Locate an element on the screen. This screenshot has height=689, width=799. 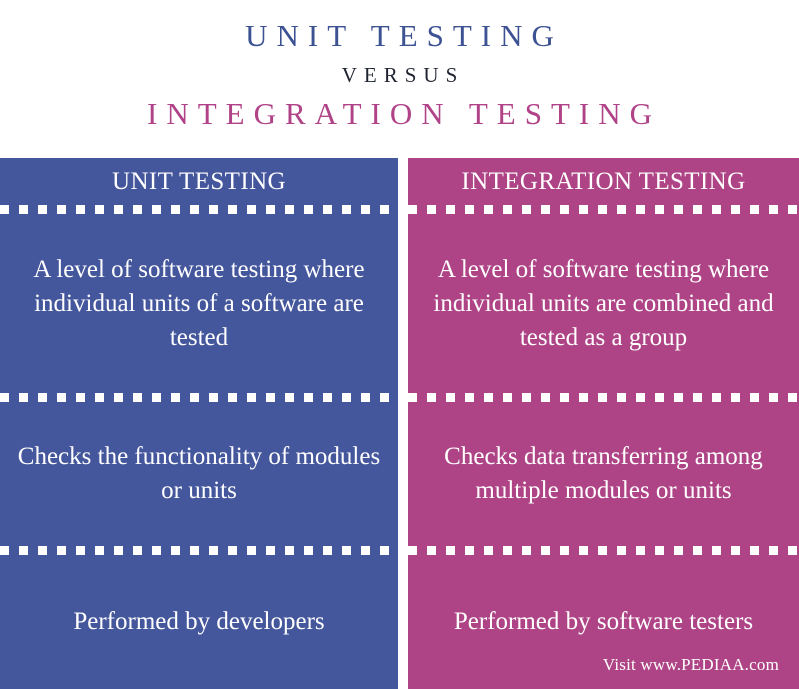
column-header-integration-testing-label: INTEGRATION TESTING is located at coordinates (603, 181).